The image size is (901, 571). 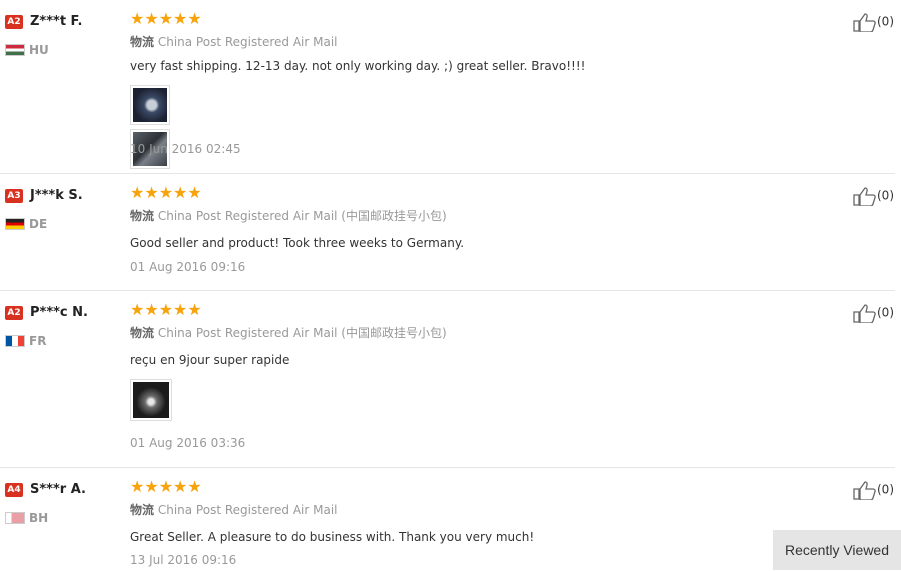 What do you see at coordinates (65, 48) in the screenshot?
I see `reviewer-country: HU` at bounding box center [65, 48].